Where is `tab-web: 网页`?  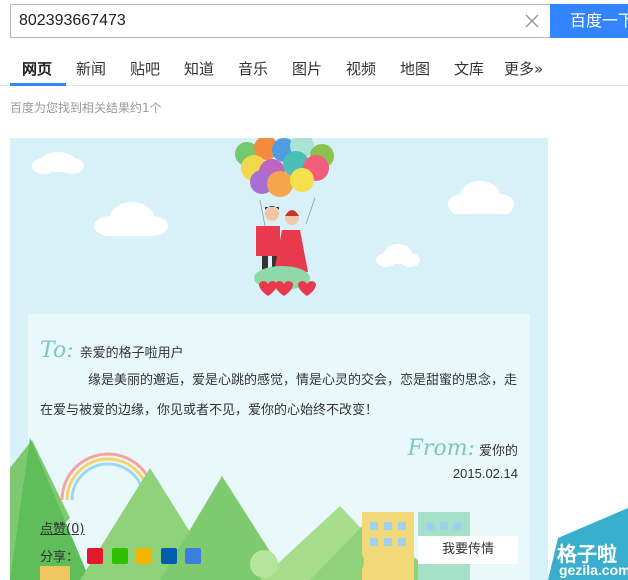
tab-web: 网页 is located at coordinates (37, 68).